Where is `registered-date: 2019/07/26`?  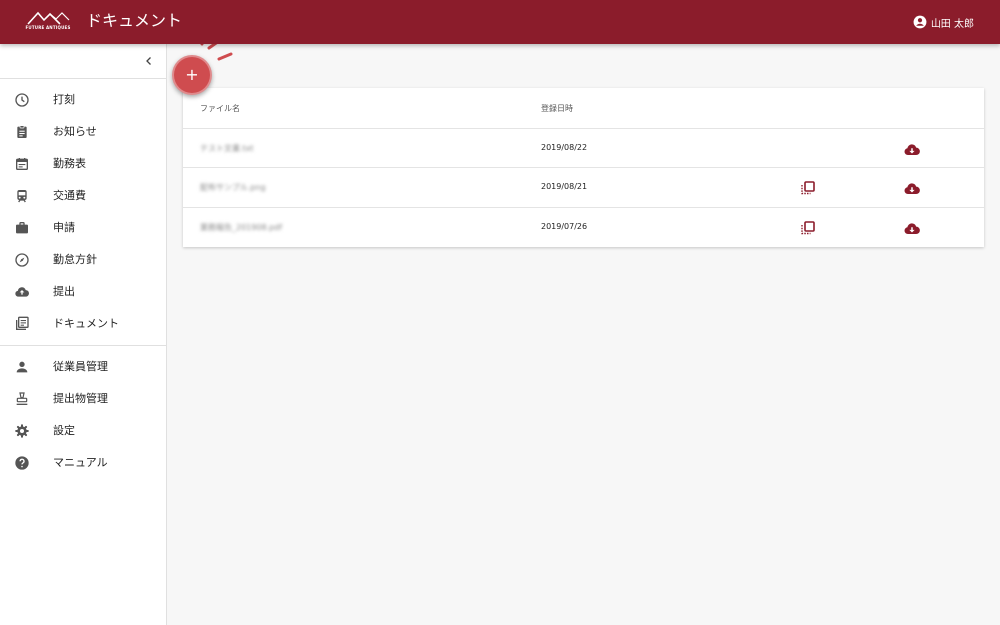
registered-date: 2019/07/26 is located at coordinates (564, 226).